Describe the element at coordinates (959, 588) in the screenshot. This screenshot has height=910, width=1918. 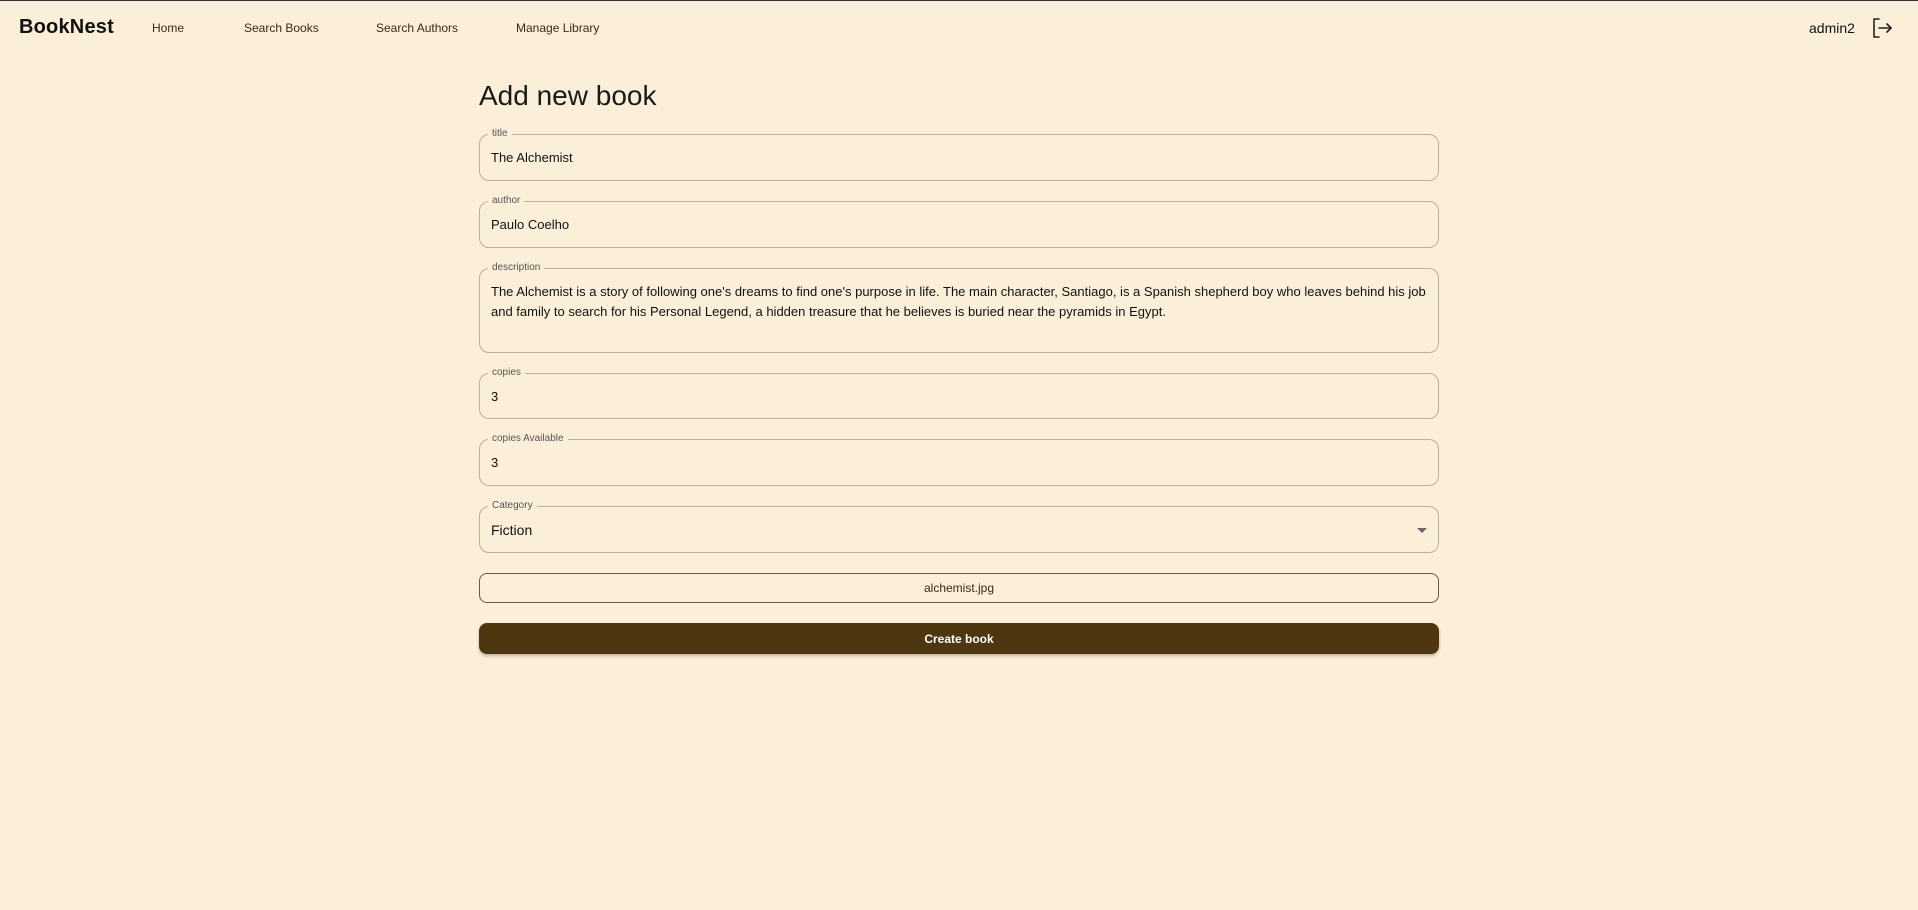
I see `upload-image-button: alchemist.jpg` at that location.